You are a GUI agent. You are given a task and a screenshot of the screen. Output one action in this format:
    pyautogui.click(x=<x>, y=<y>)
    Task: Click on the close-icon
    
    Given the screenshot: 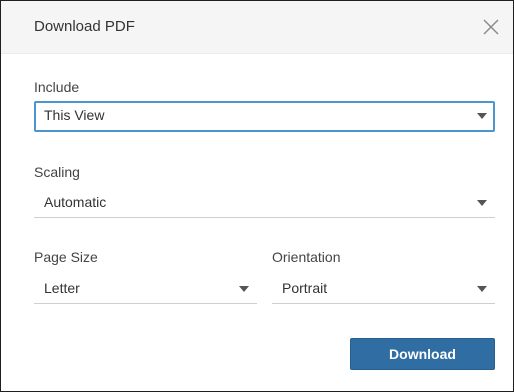 What is the action you would take?
    pyautogui.click(x=491, y=27)
    